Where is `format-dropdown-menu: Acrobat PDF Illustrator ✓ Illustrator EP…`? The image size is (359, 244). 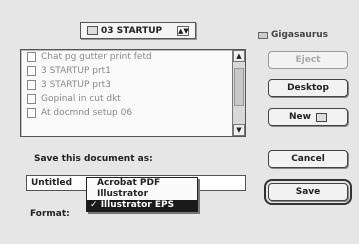
format-dropdown-menu: Acrobat PDF Illustrator ✓ Illustrator EP… is located at coordinates (142, 194).